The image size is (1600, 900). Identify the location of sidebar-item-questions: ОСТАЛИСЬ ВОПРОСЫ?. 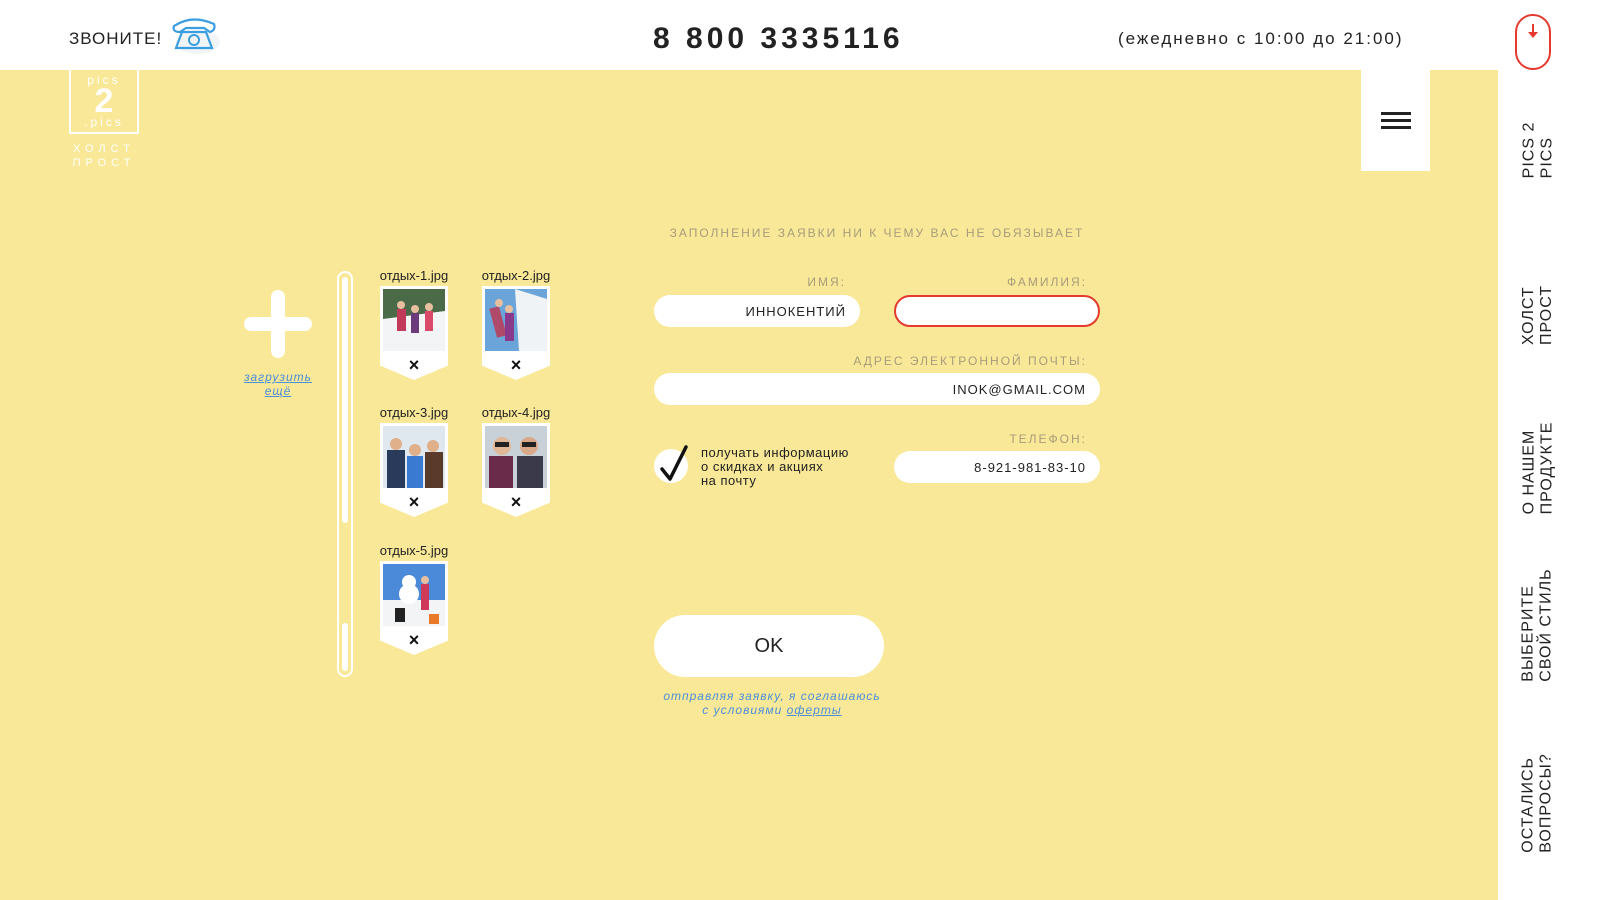
(1538, 802).